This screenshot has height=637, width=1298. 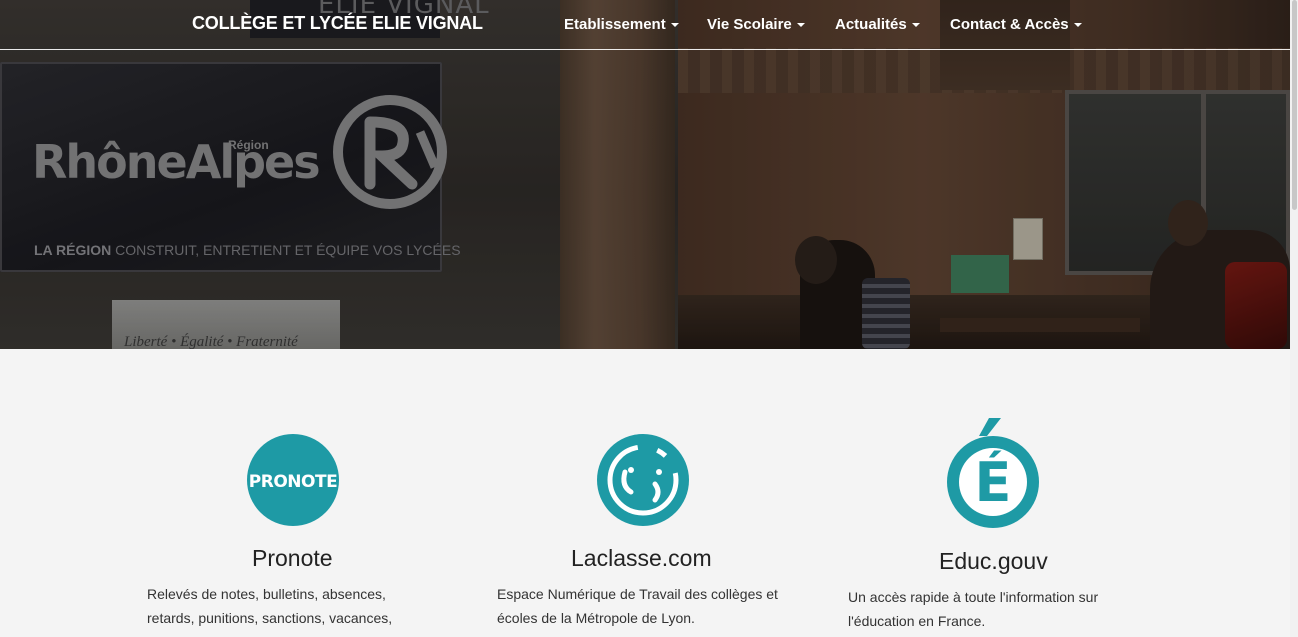 I want to click on nav-item-label: Etablissement, so click(x=615, y=24).